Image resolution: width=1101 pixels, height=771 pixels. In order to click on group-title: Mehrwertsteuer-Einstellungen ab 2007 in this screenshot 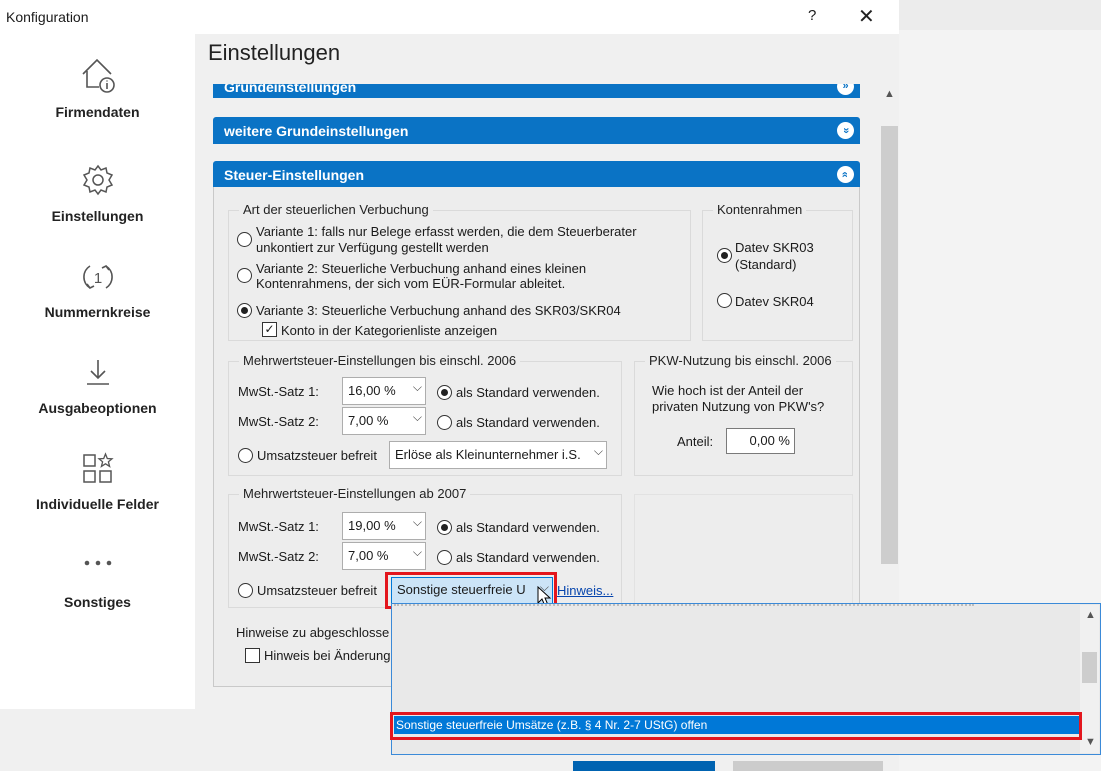, I will do `click(355, 493)`.